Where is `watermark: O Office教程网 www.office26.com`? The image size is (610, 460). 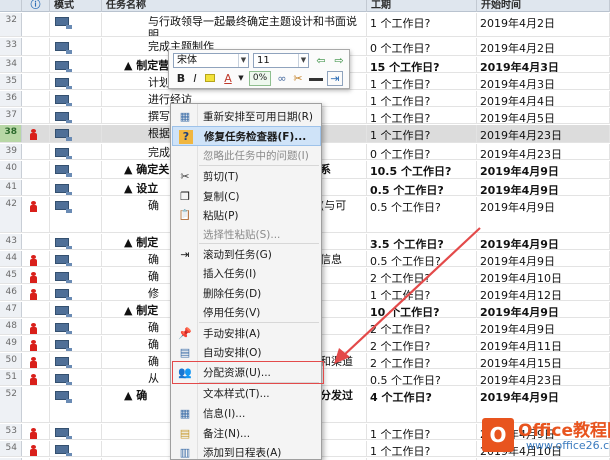
watermark: O Office教程网 www.office26.com is located at coordinates (546, 436).